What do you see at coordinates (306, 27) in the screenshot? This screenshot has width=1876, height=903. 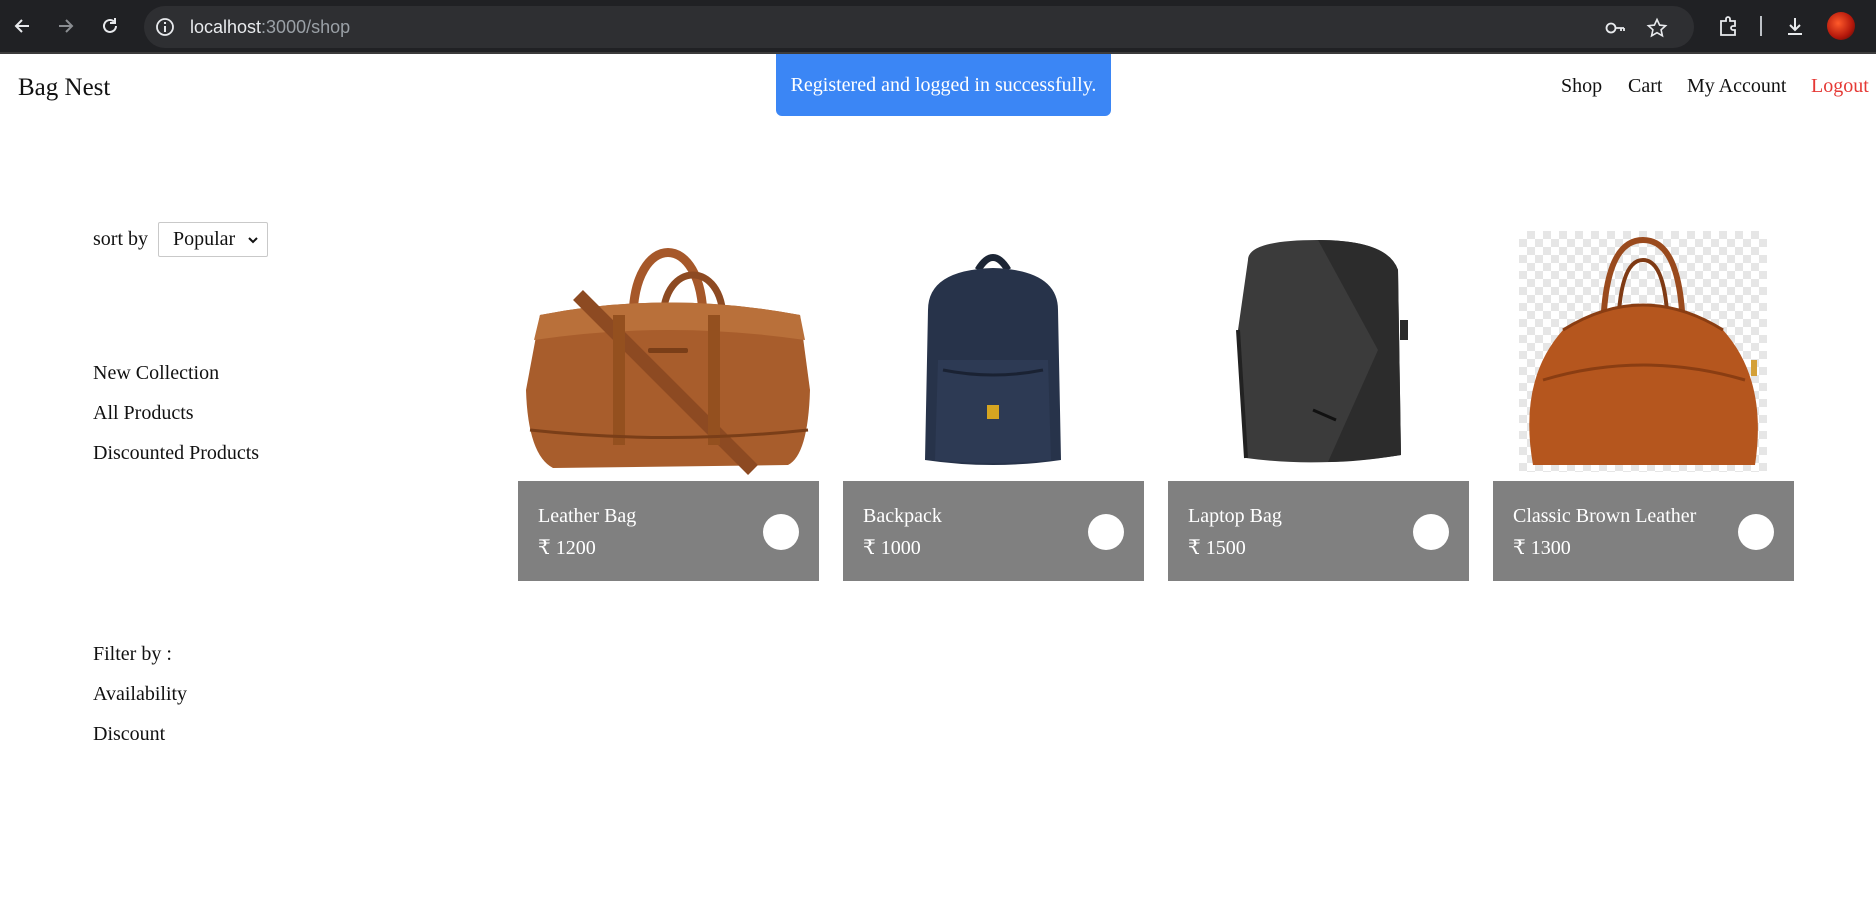 I see `url-path: :3000/shop` at bounding box center [306, 27].